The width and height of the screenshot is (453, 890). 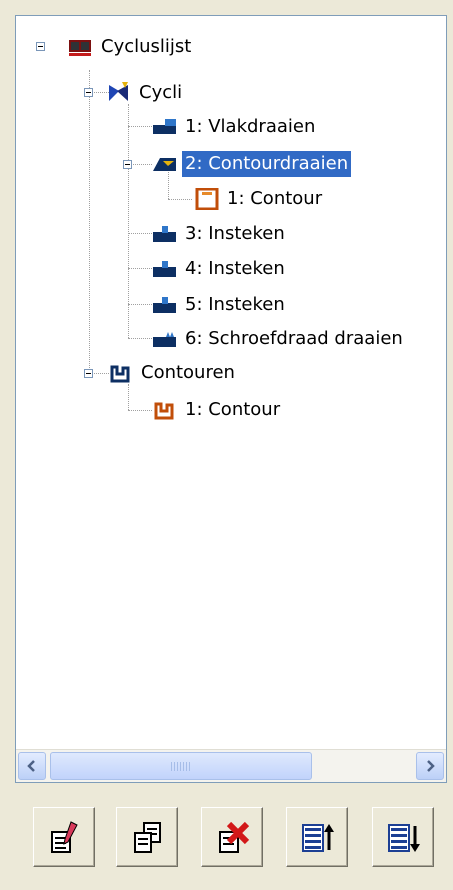 What do you see at coordinates (235, 304) in the screenshot?
I see `tree-node-label: 5: Insteken` at bounding box center [235, 304].